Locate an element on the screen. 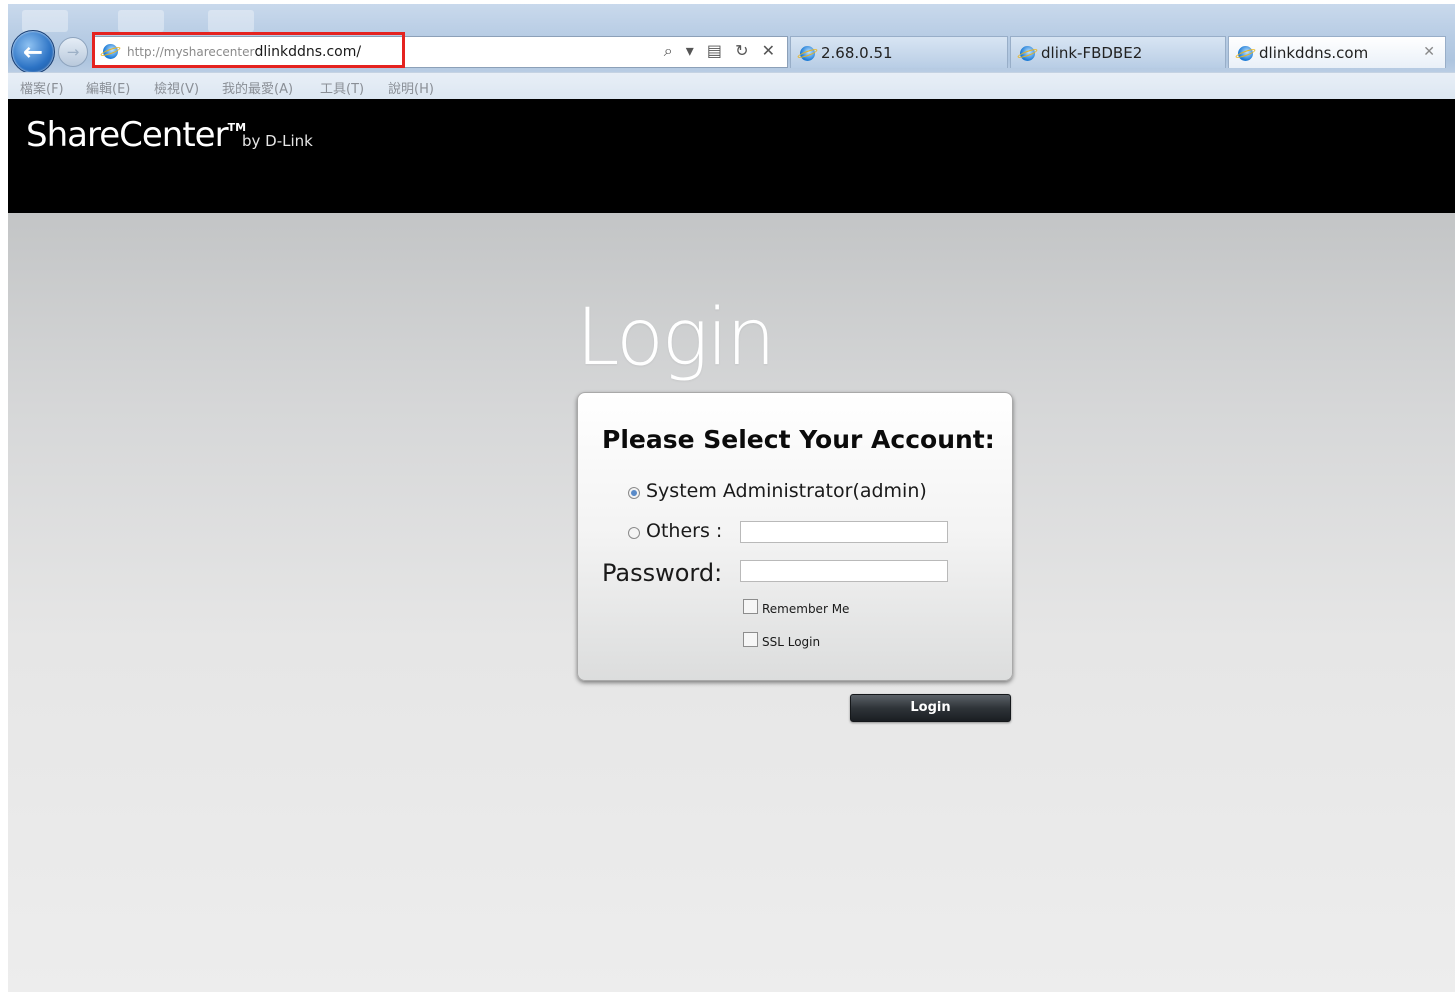 This screenshot has height=992, width=1455. password-label: Password: is located at coordinates (662, 573).